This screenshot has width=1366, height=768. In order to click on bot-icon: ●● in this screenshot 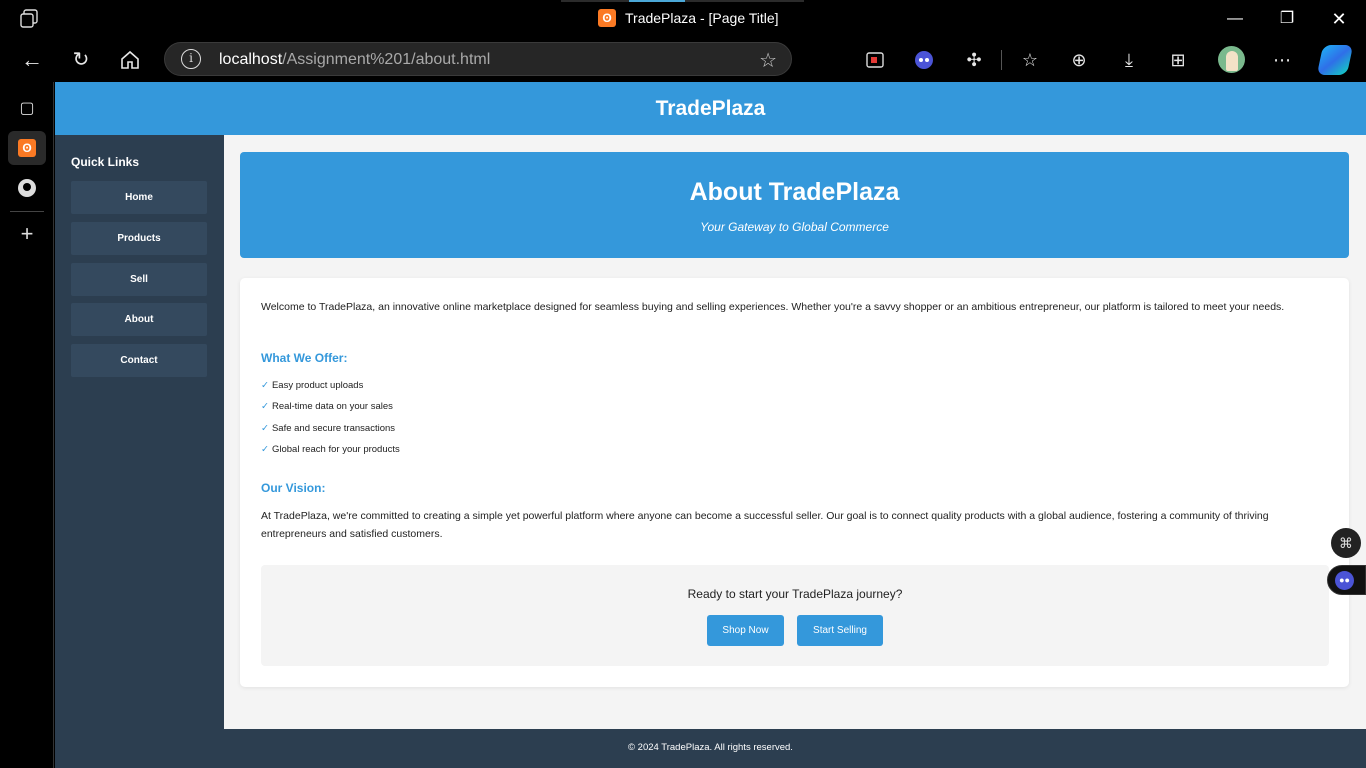, I will do `click(1344, 580)`.